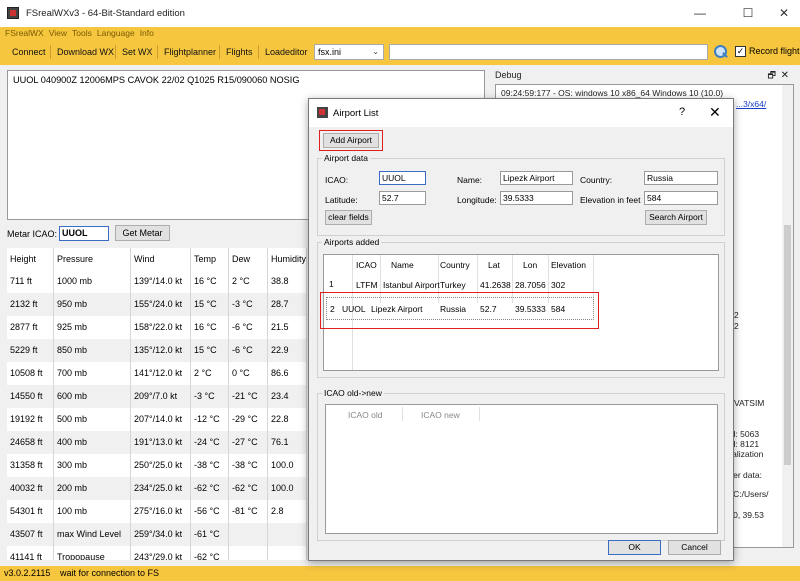 The width and height of the screenshot is (800, 581). What do you see at coordinates (700, 13) in the screenshot?
I see `minimize-button: —` at bounding box center [700, 13].